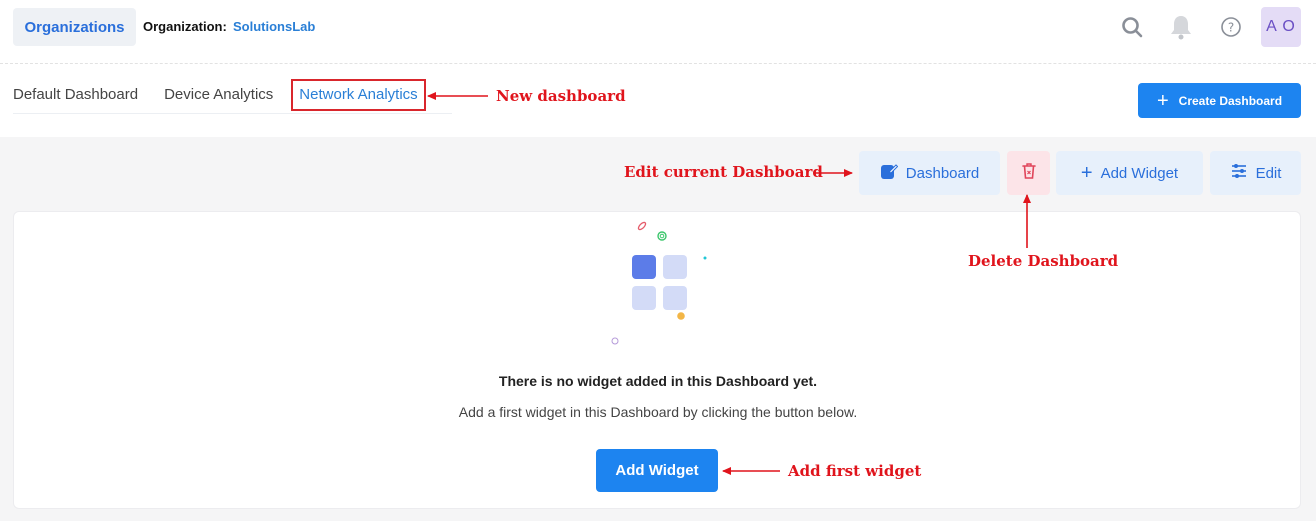  What do you see at coordinates (561, 96) in the screenshot?
I see `annotation-new-dashboard: New dashboard` at bounding box center [561, 96].